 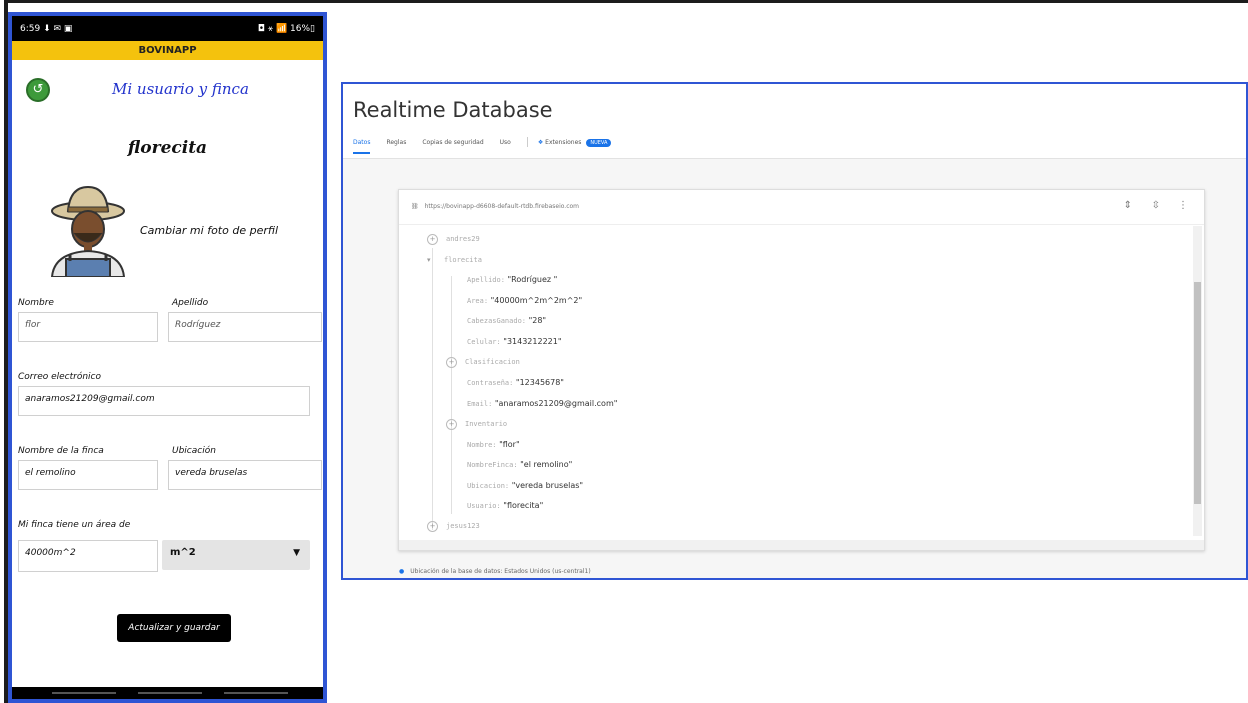 I want to click on screenshot-border-top, so click(x=626, y=1).